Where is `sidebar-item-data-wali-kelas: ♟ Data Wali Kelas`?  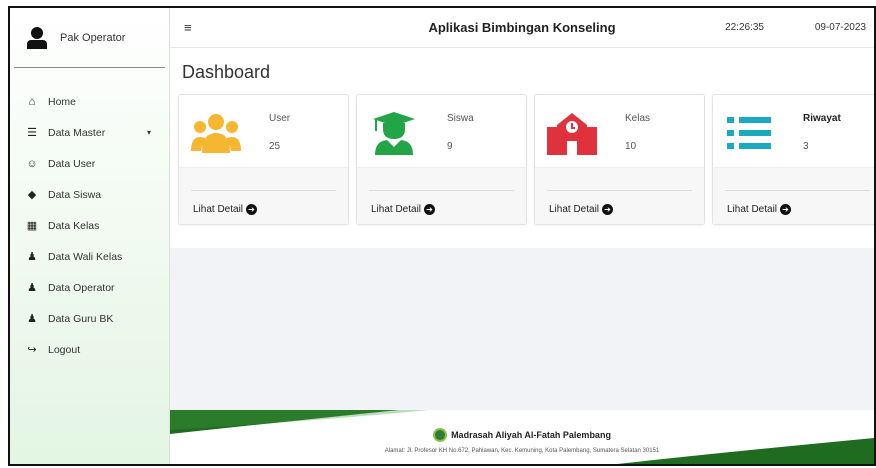
sidebar-item-data-wali-kelas: ♟ Data Wali Kelas is located at coordinates (89, 256).